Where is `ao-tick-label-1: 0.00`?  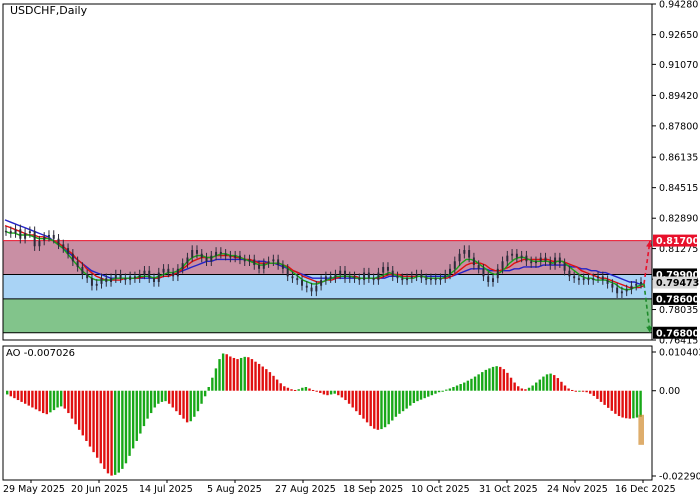
ao-tick-label-1: 0.00 is located at coordinates (669, 391).